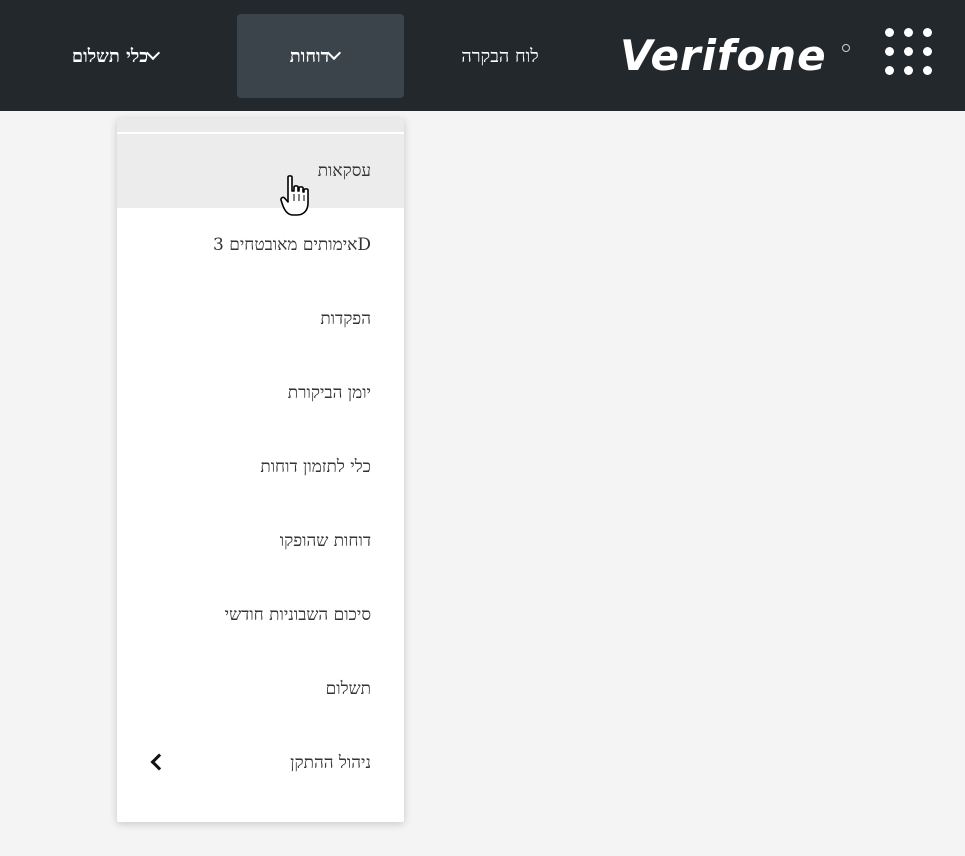 This screenshot has height=856, width=965. I want to click on nav-dashboard: לוח הבקרה, so click(500, 56).